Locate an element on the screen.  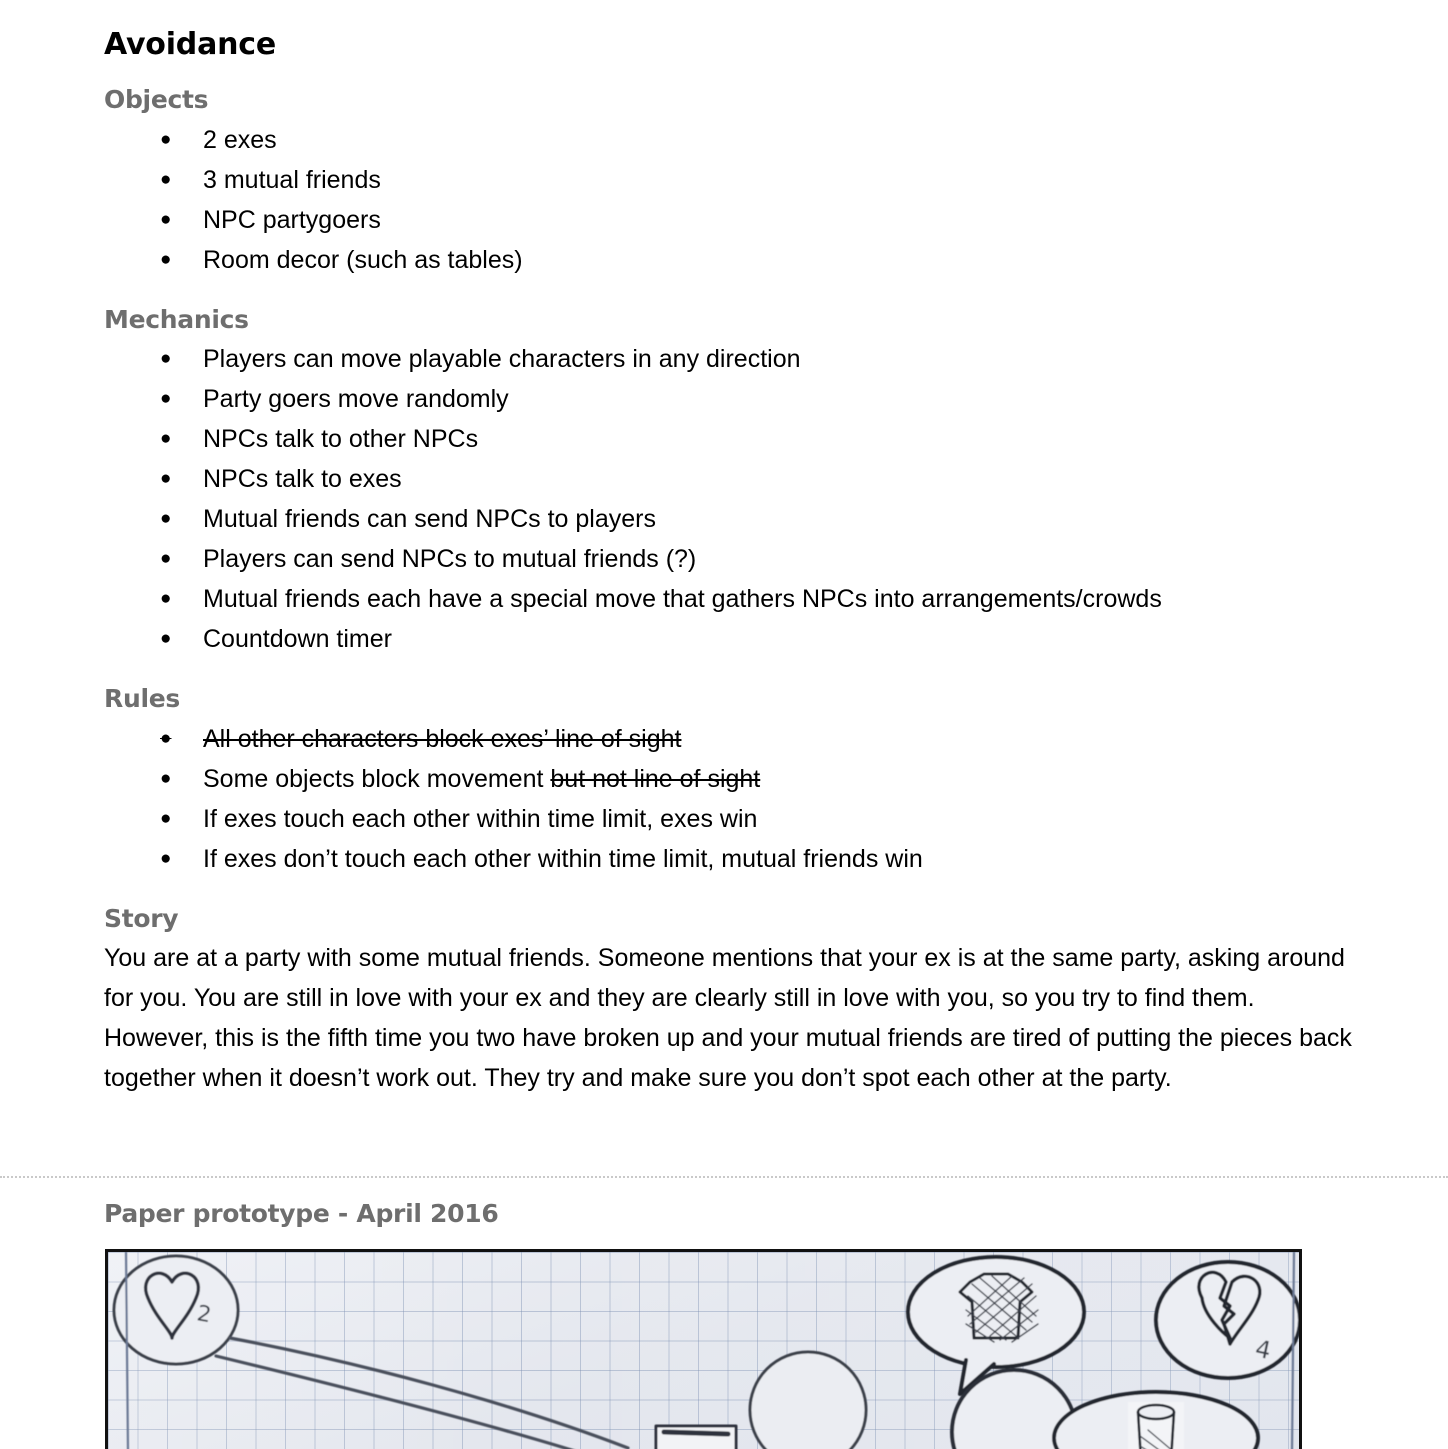
list-item: ● NPCs talk to exes is located at coordinates (776, 479).